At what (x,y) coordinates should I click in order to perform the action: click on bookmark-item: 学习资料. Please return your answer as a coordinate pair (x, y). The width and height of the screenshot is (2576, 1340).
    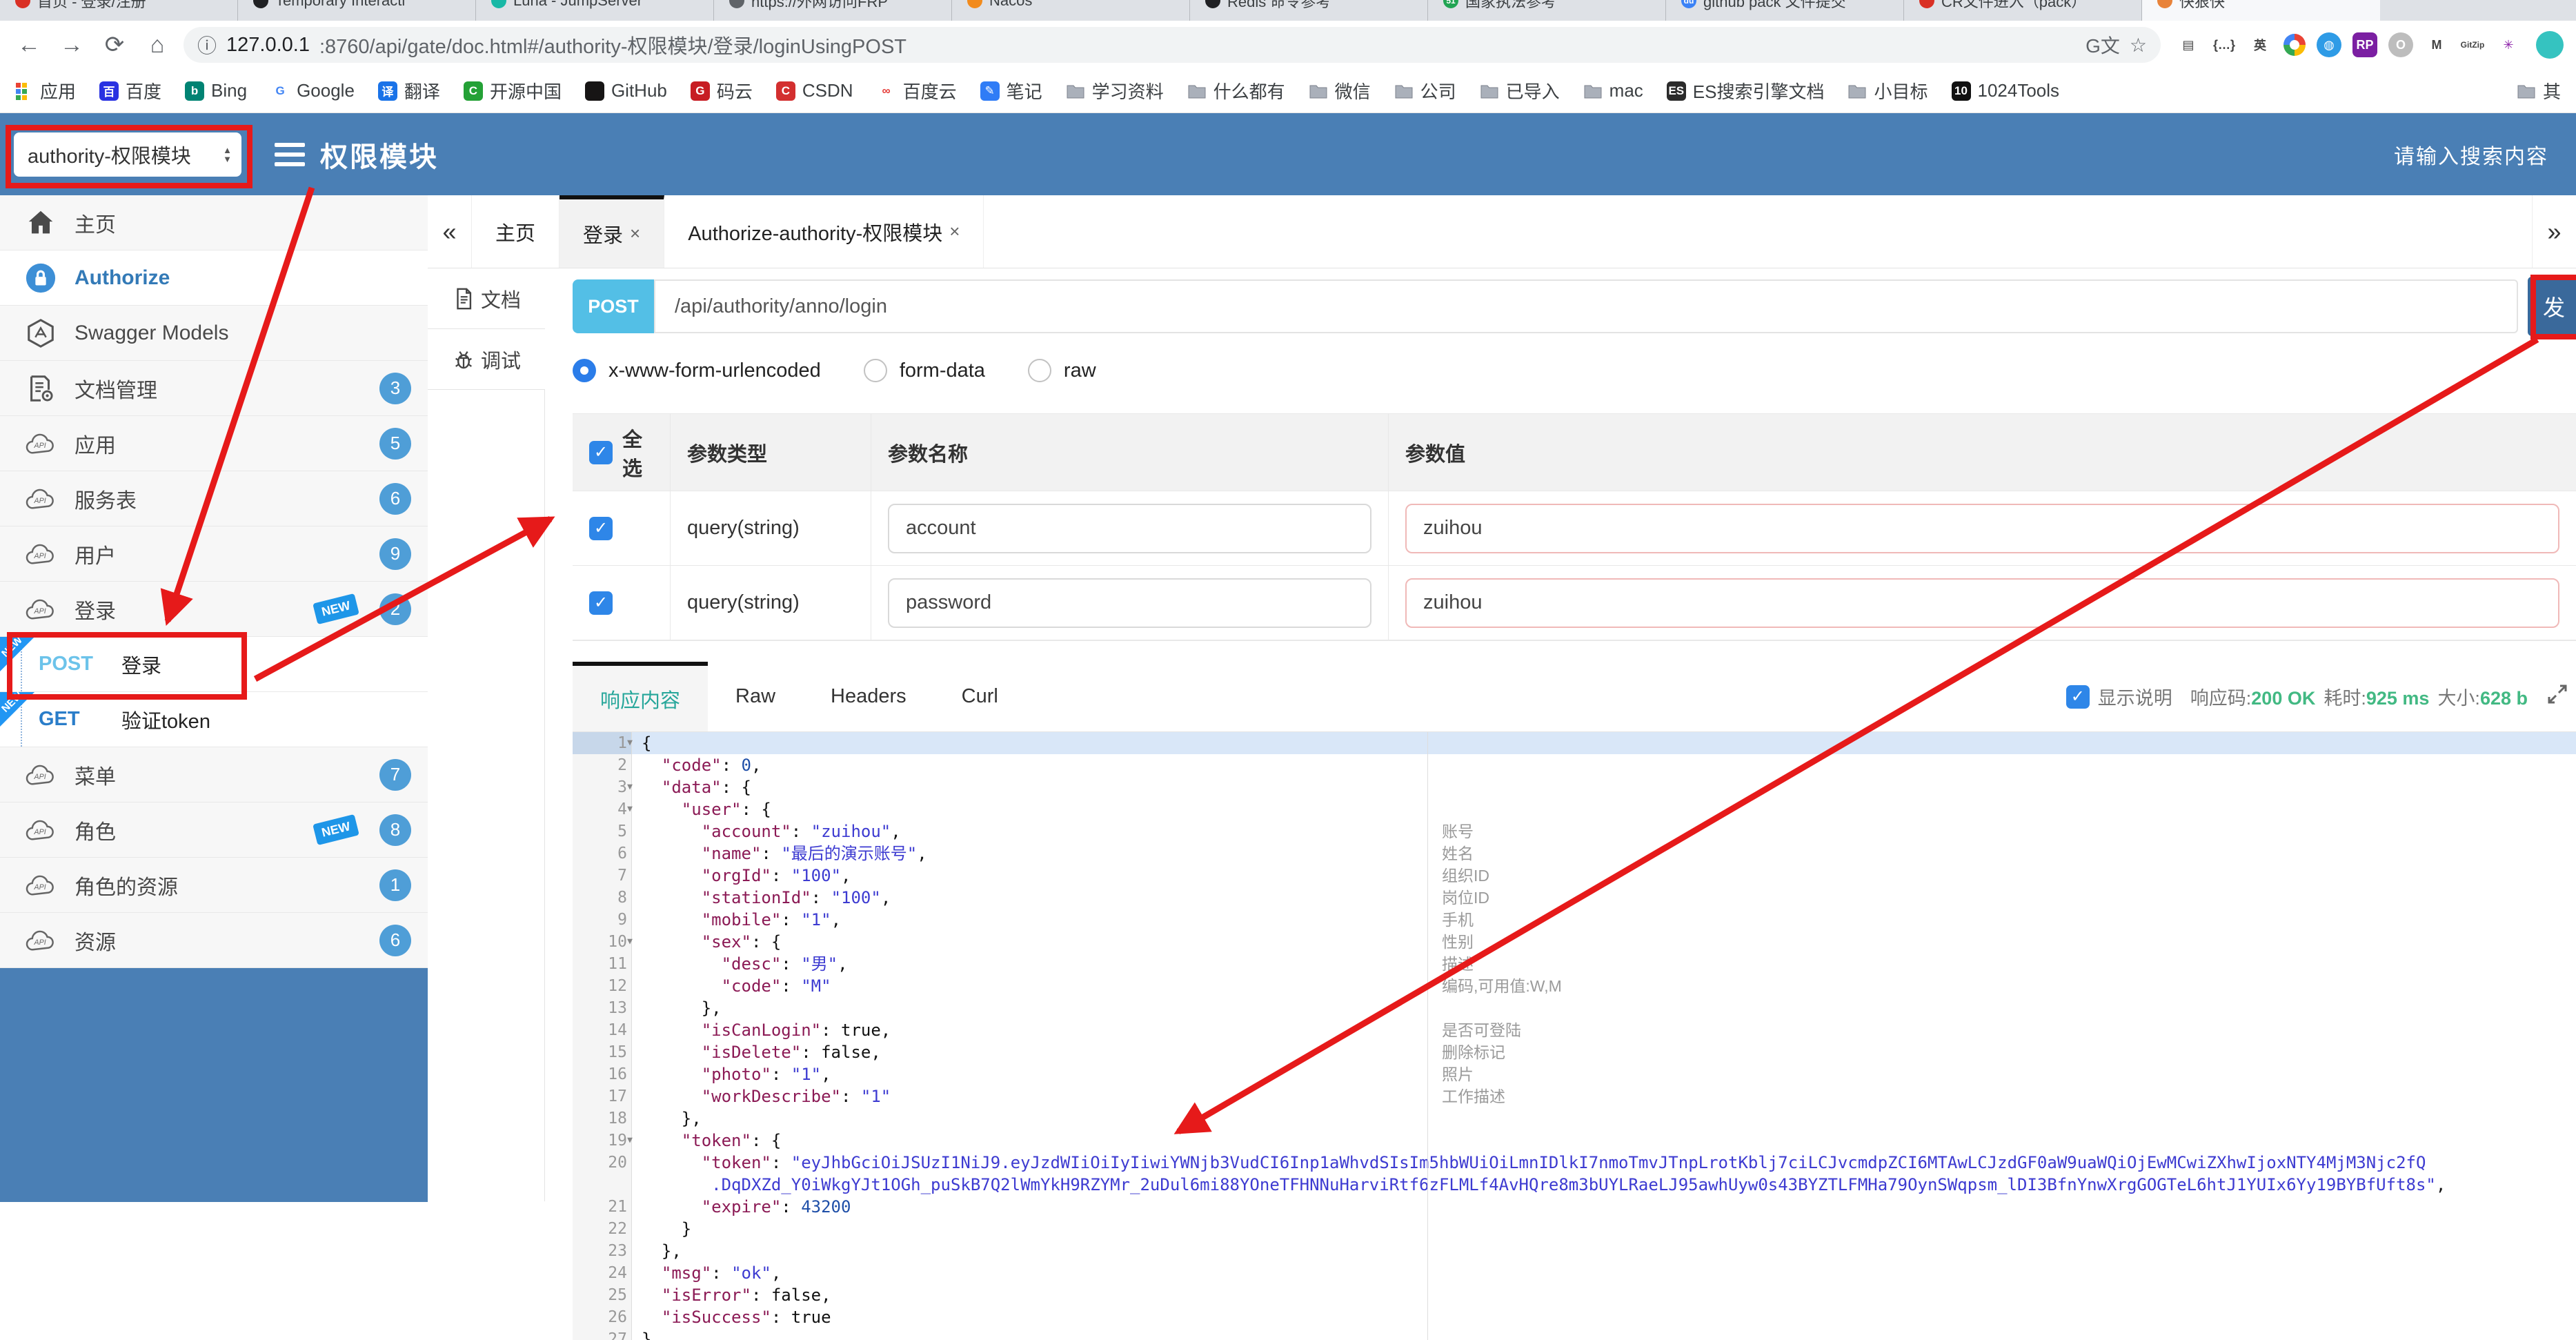
    Looking at the image, I should click on (1115, 91).